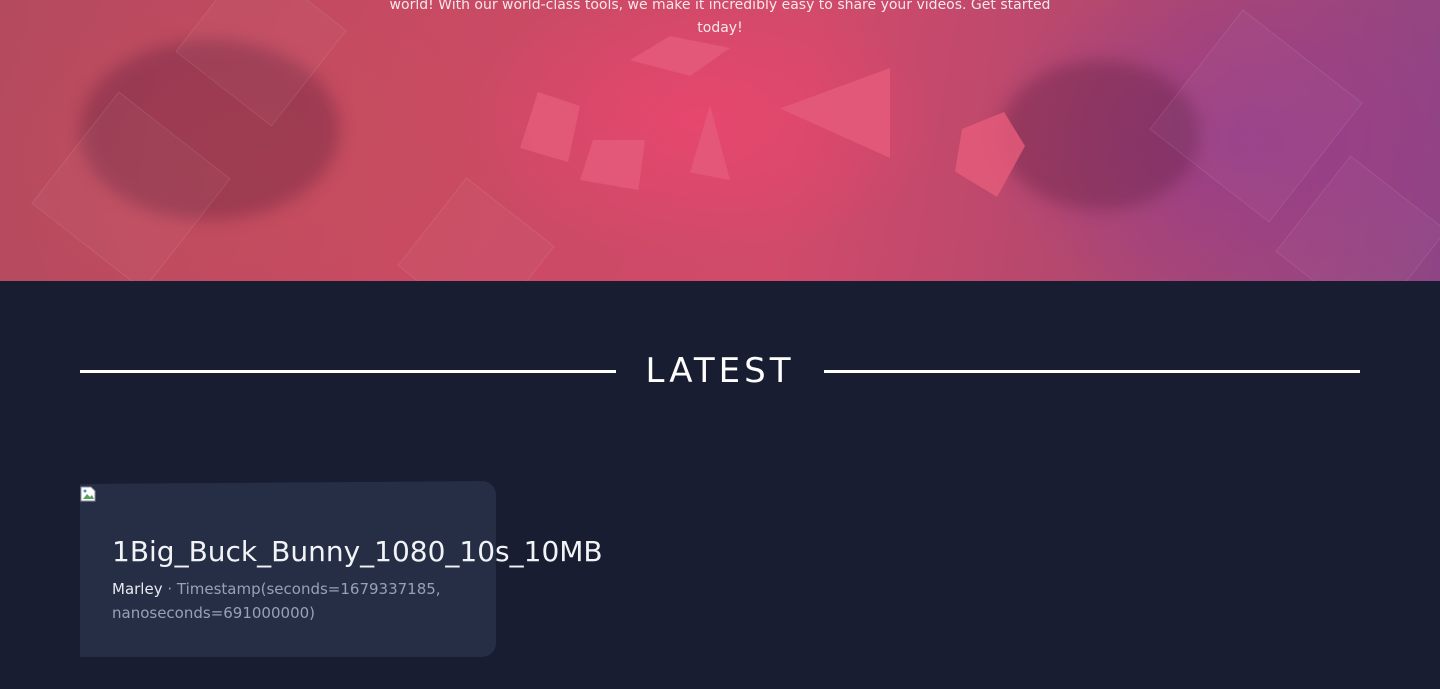  What do you see at coordinates (88, 494) in the screenshot?
I see `broken-image-icon` at bounding box center [88, 494].